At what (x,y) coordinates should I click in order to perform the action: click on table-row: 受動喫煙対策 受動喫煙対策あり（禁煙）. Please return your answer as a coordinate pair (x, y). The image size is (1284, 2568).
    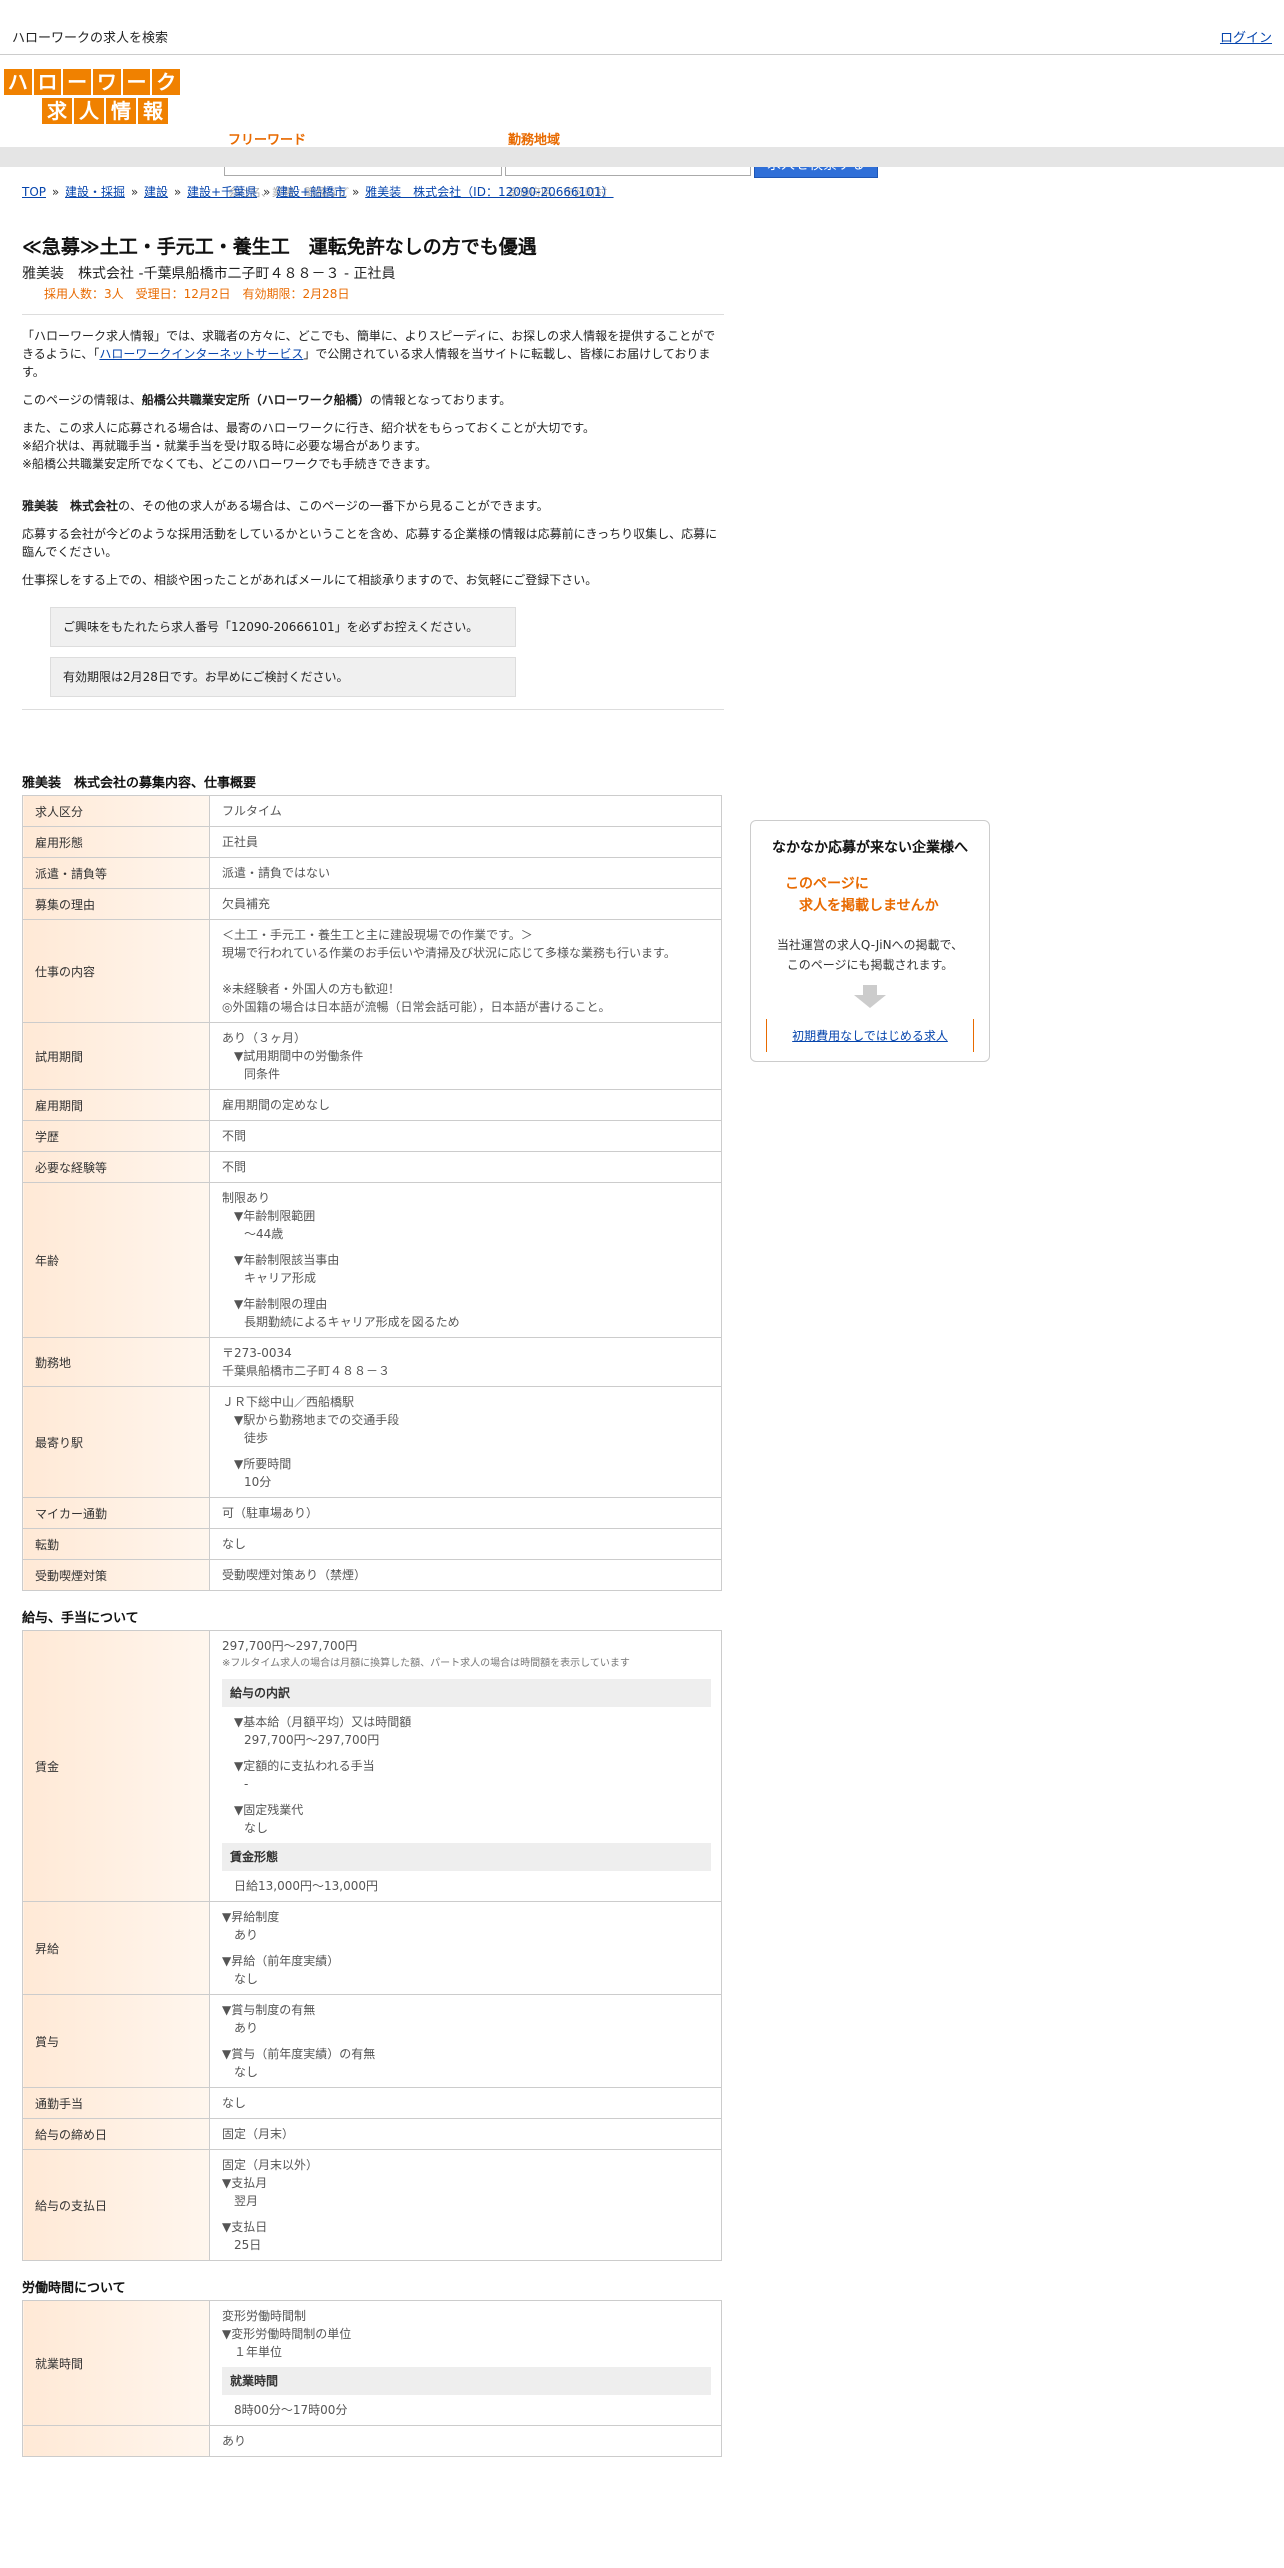
    Looking at the image, I should click on (372, 1575).